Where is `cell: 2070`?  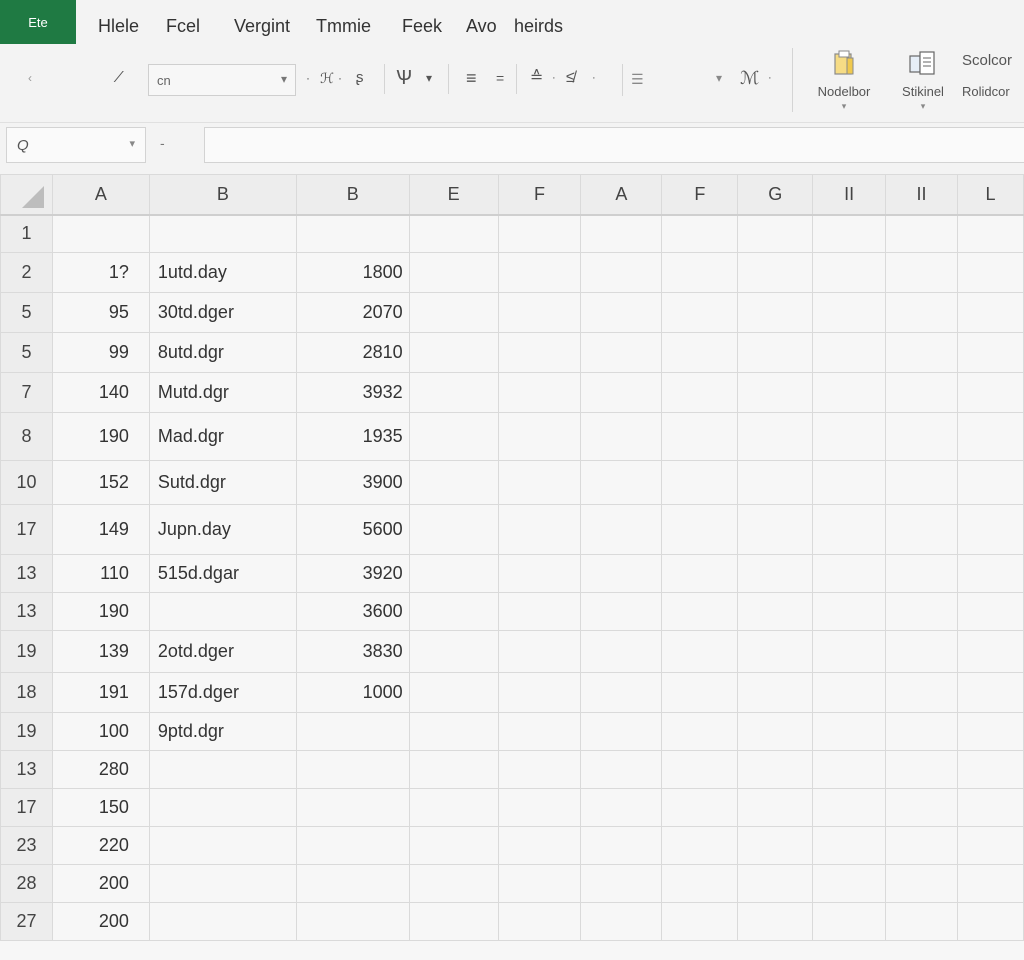 cell: 2070 is located at coordinates (352, 312).